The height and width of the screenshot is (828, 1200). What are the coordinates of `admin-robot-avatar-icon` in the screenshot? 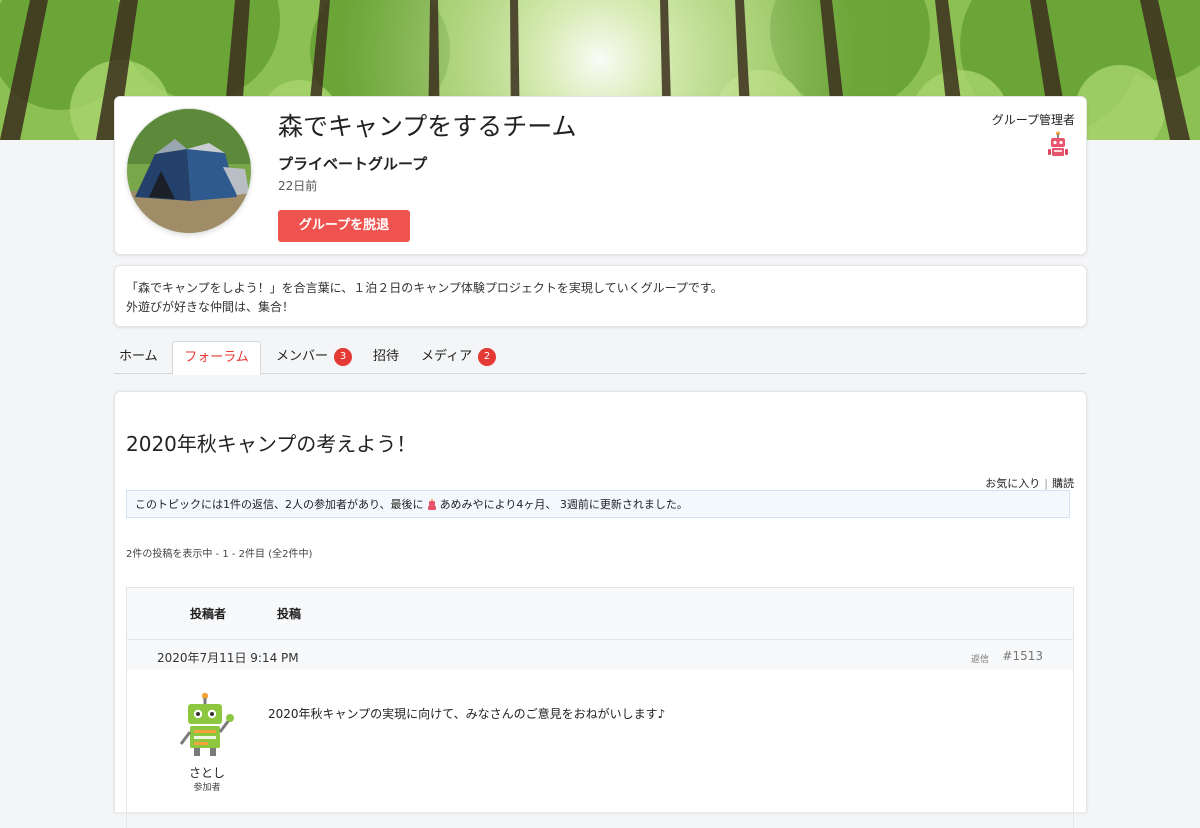 It's located at (1058, 145).